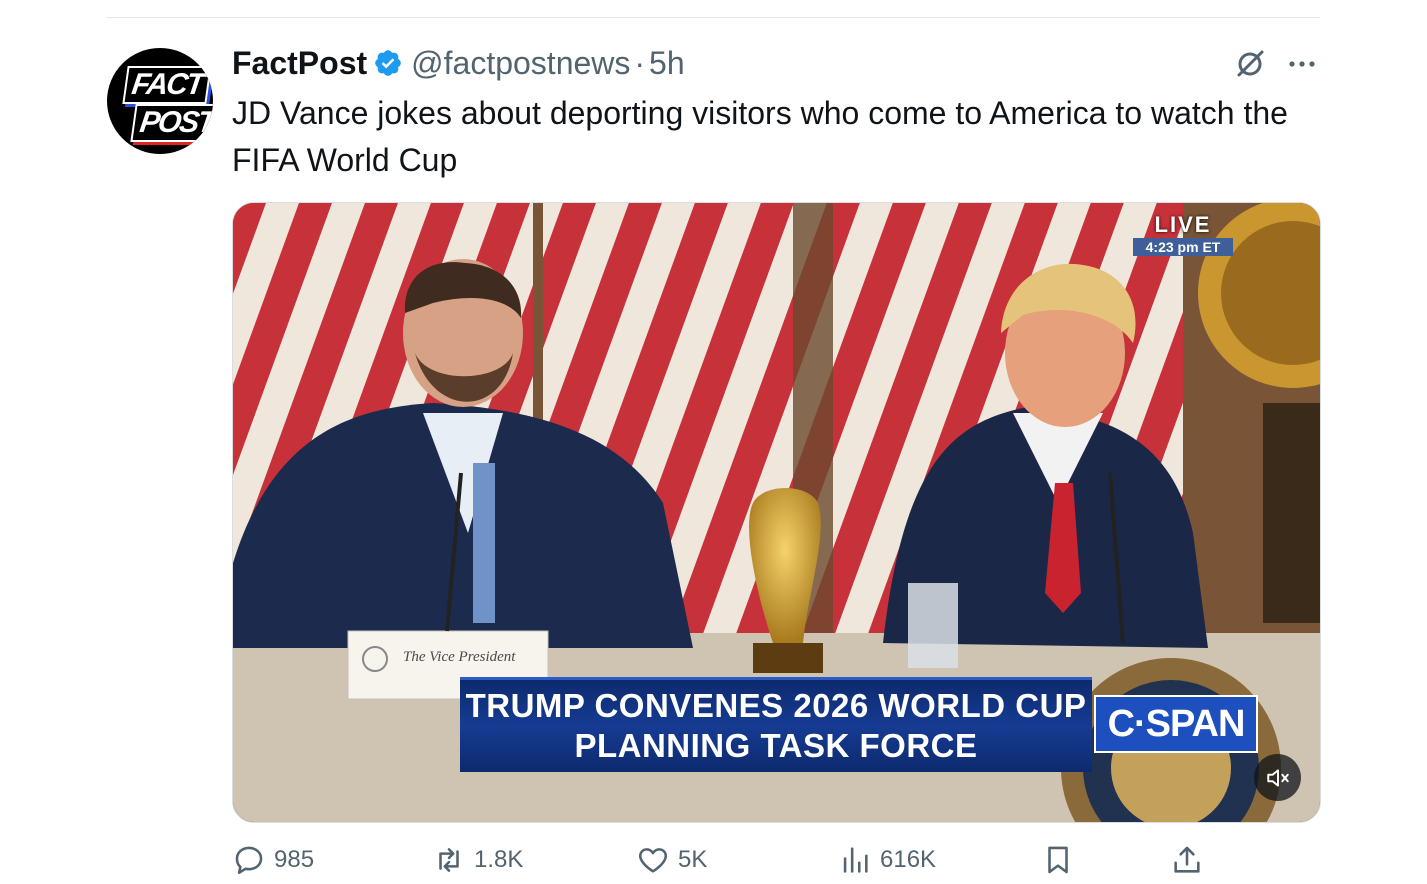  I want to click on handle: @factpostnews, so click(520, 63).